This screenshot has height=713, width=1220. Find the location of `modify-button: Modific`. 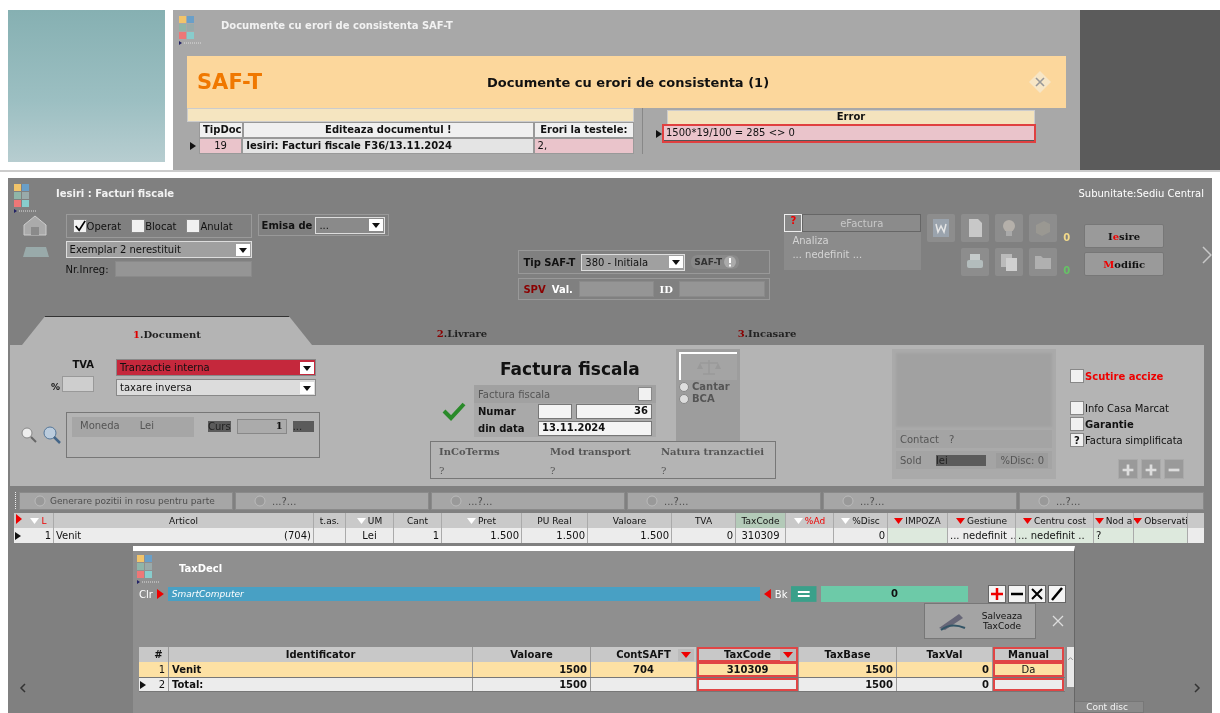

modify-button: Modific is located at coordinates (1124, 264).